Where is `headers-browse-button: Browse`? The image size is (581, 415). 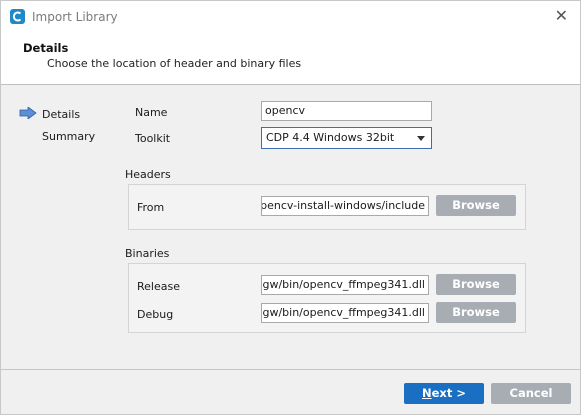 headers-browse-button: Browse is located at coordinates (476, 205).